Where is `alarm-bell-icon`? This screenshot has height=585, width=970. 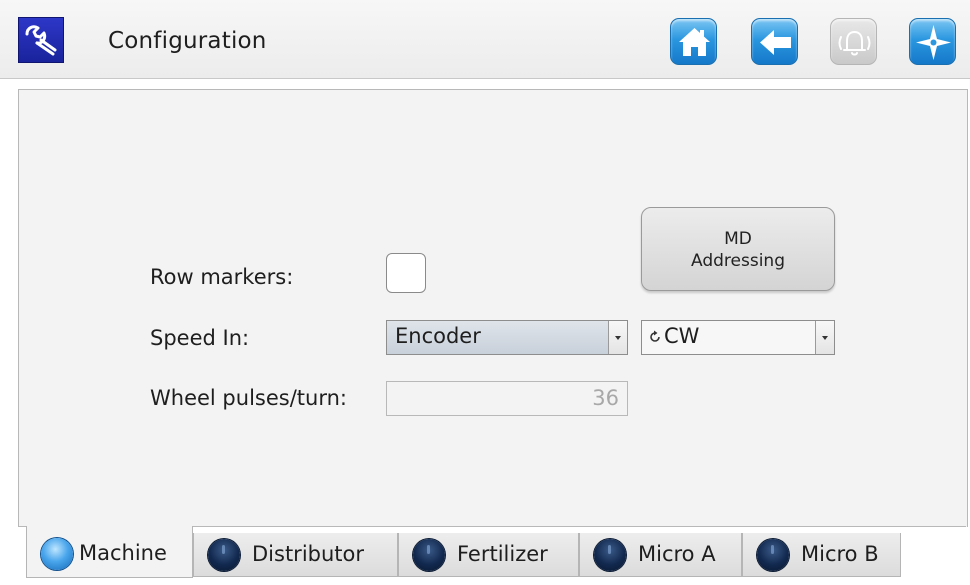 alarm-bell-icon is located at coordinates (854, 43).